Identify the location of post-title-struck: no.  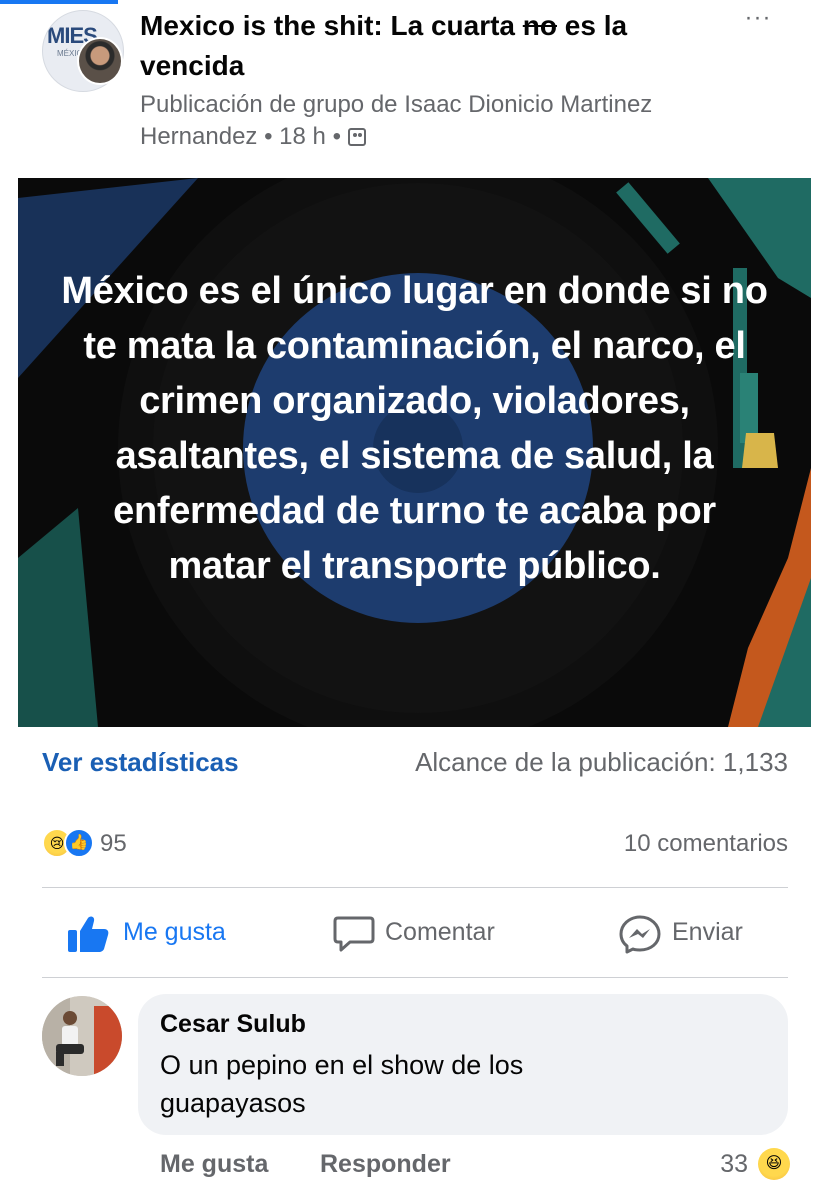
(539, 25).